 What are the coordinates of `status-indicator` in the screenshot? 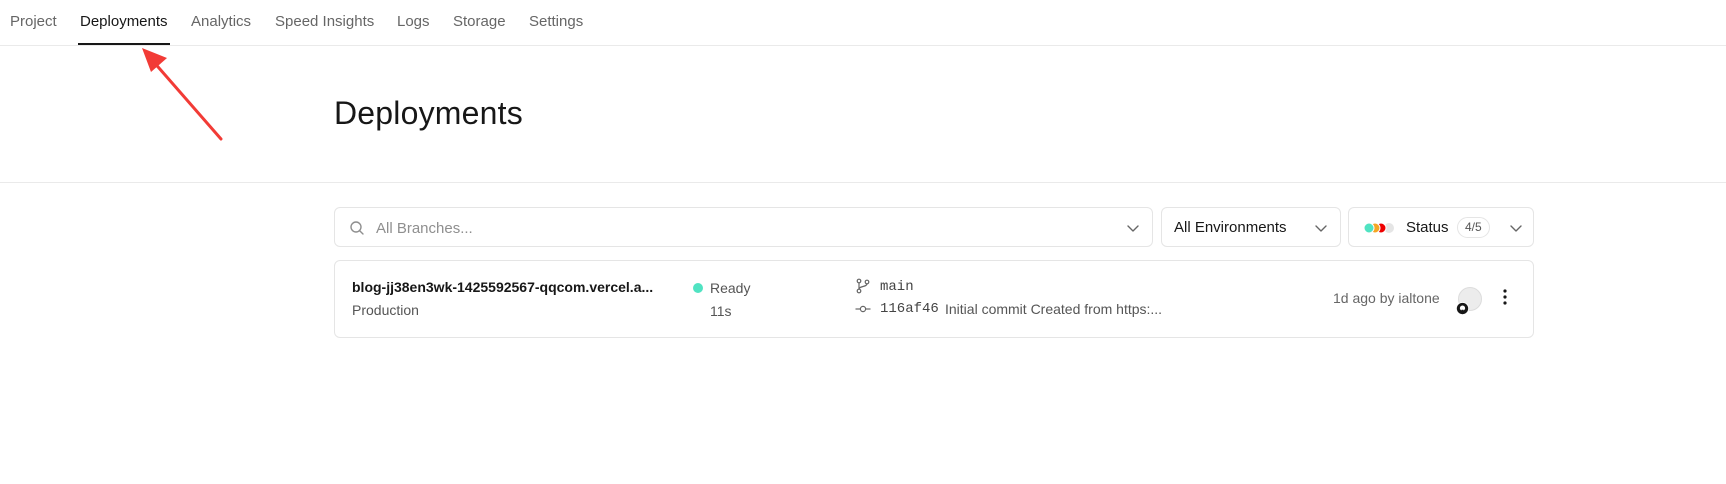 It's located at (698, 288).